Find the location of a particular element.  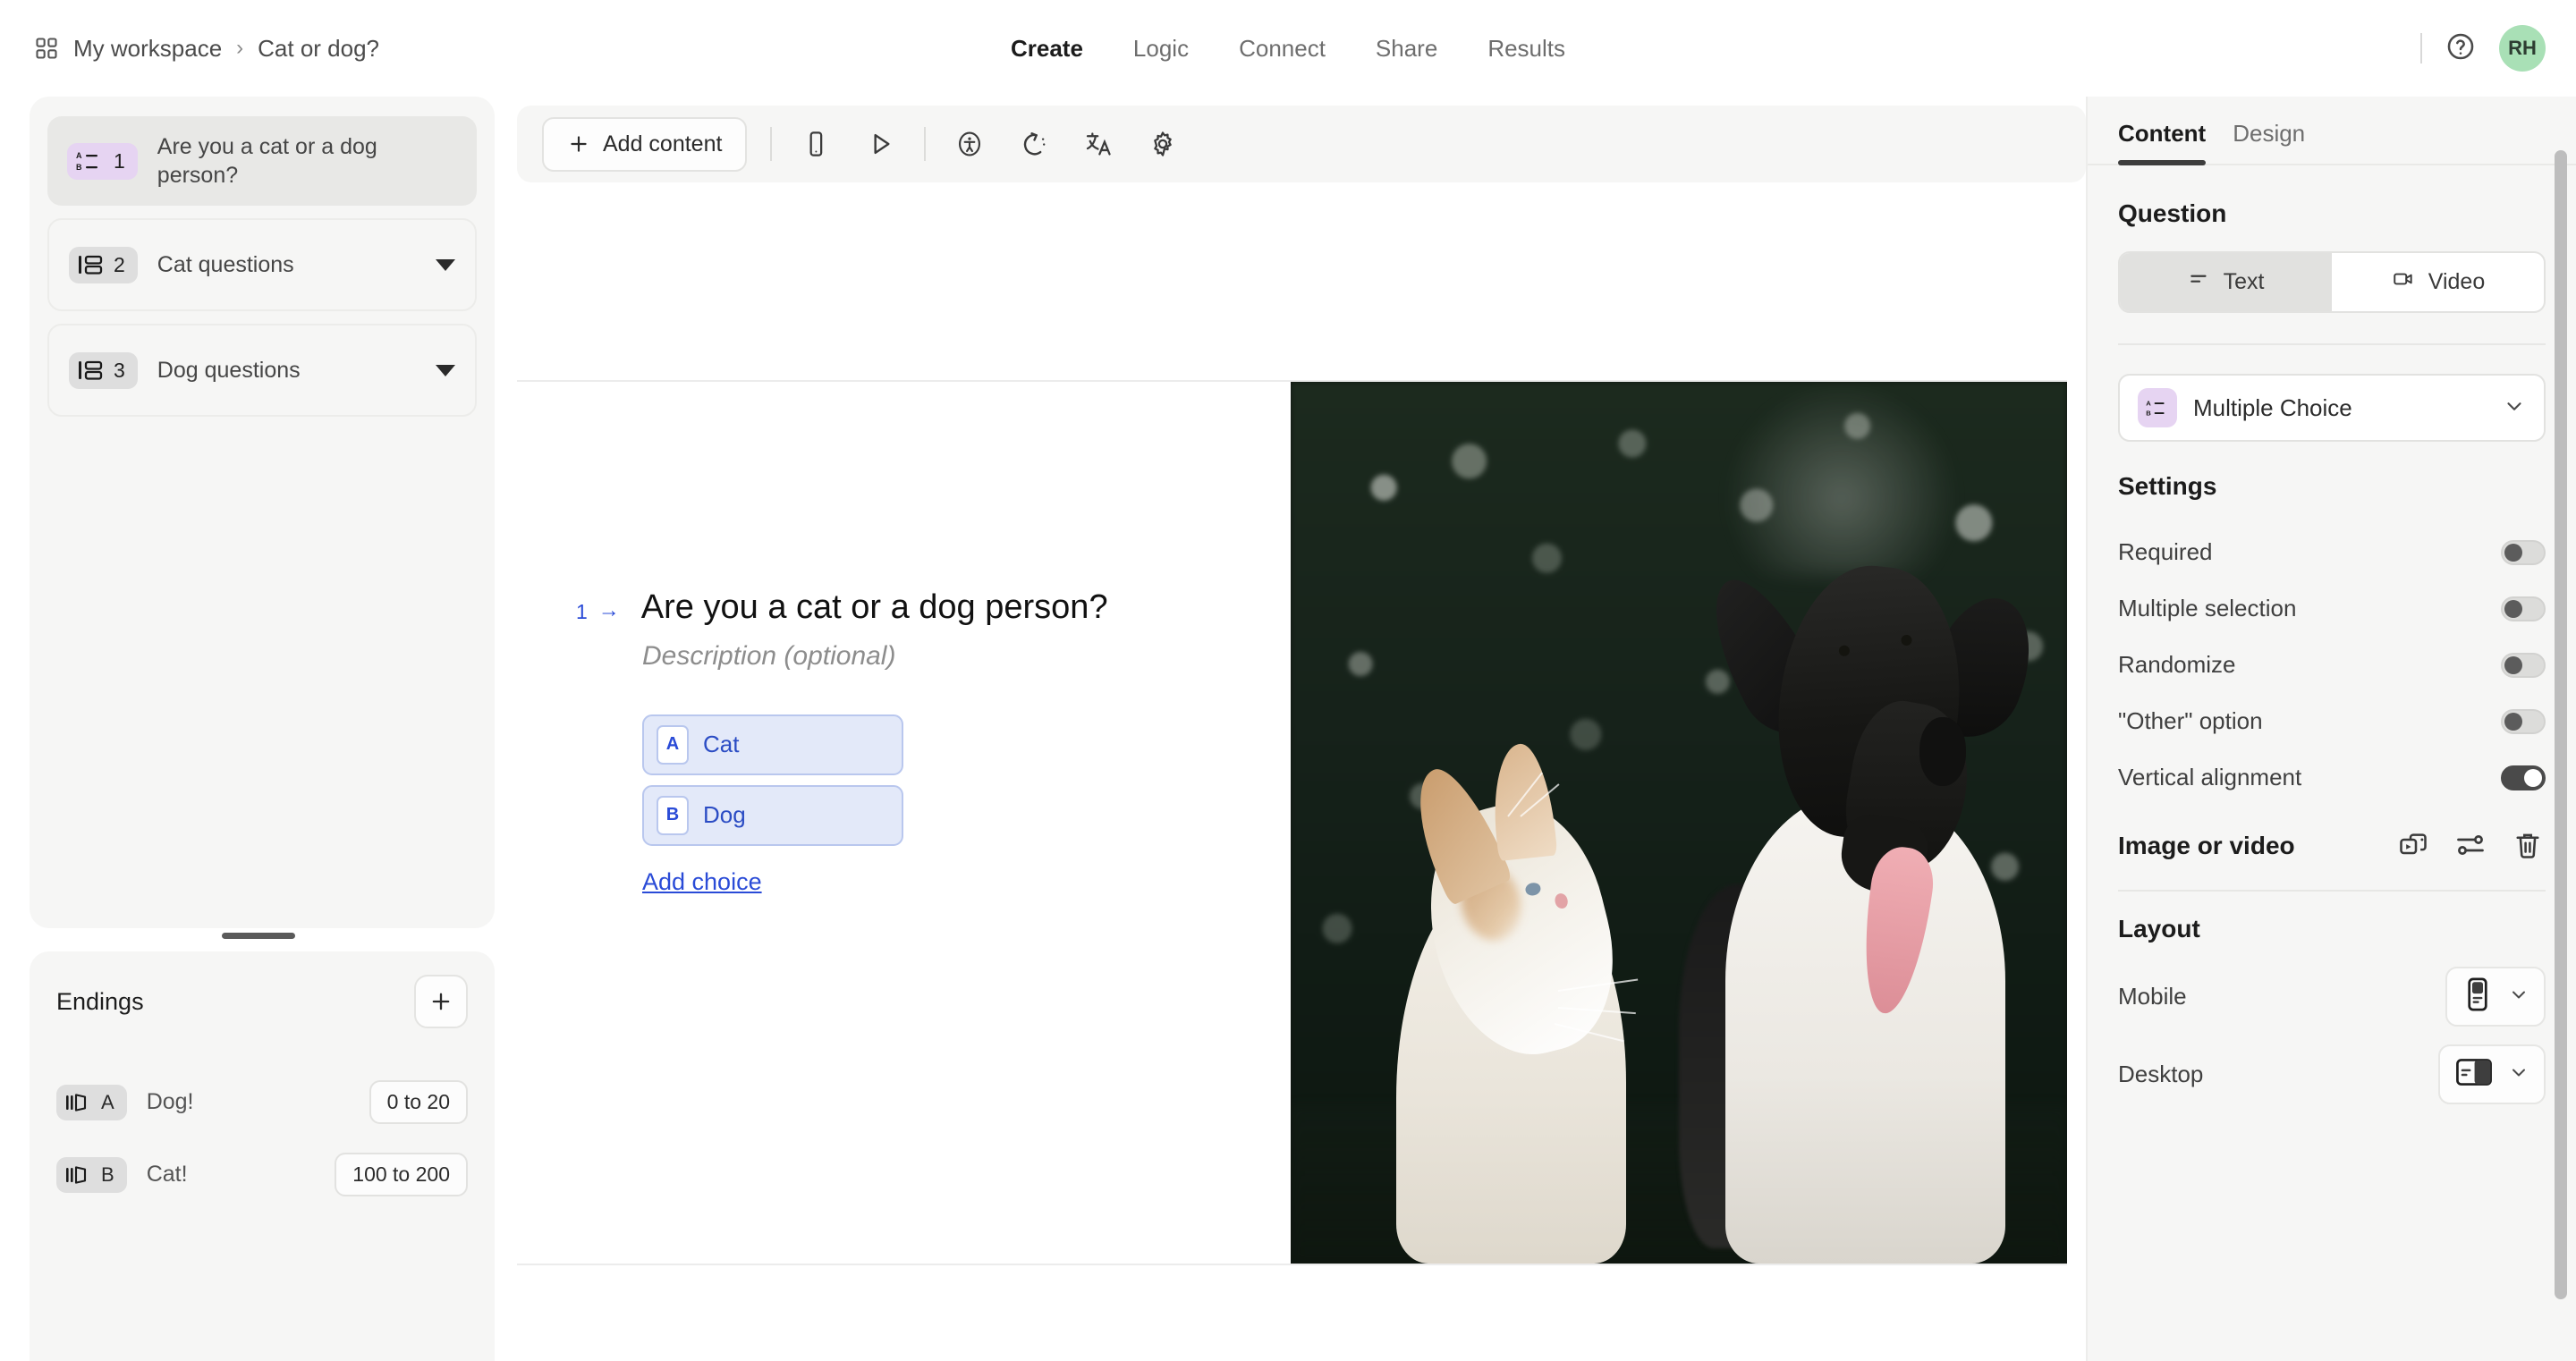

layout-section-title: Layout is located at coordinates (2159, 929).